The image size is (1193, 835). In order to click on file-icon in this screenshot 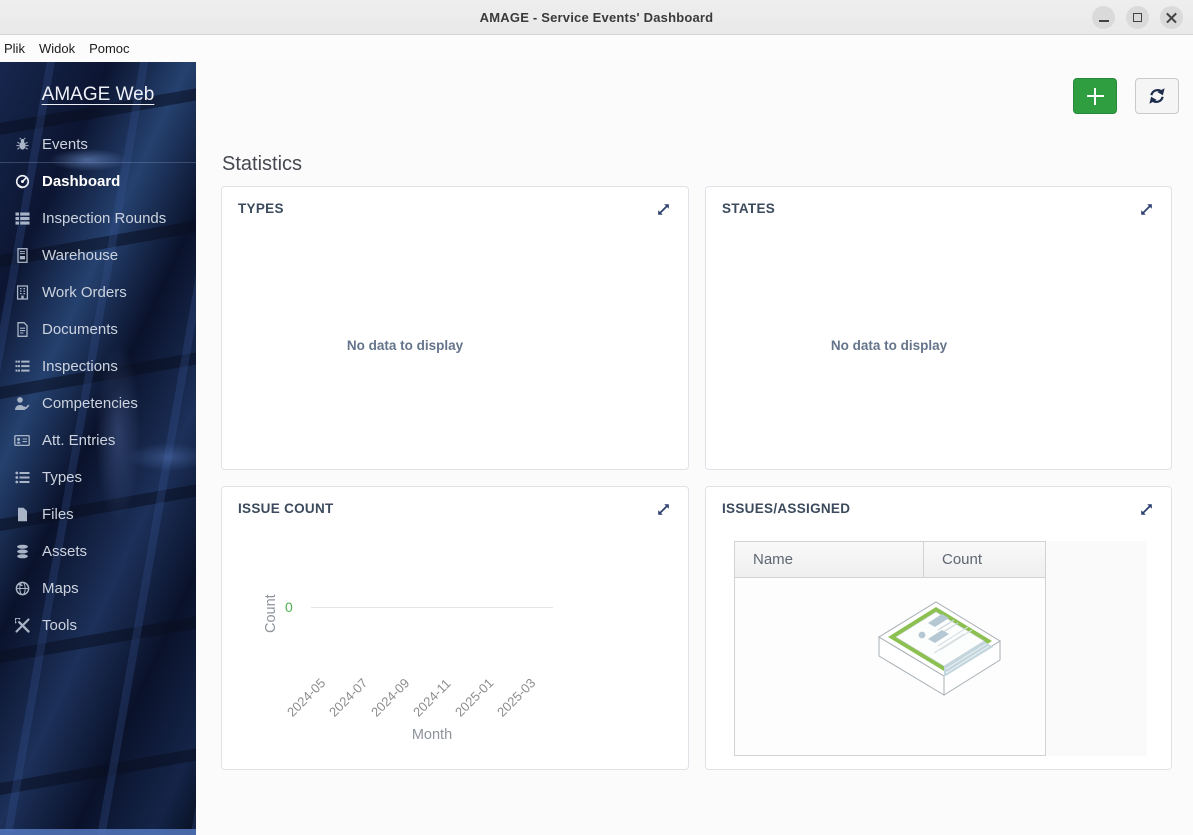, I will do `click(22, 514)`.